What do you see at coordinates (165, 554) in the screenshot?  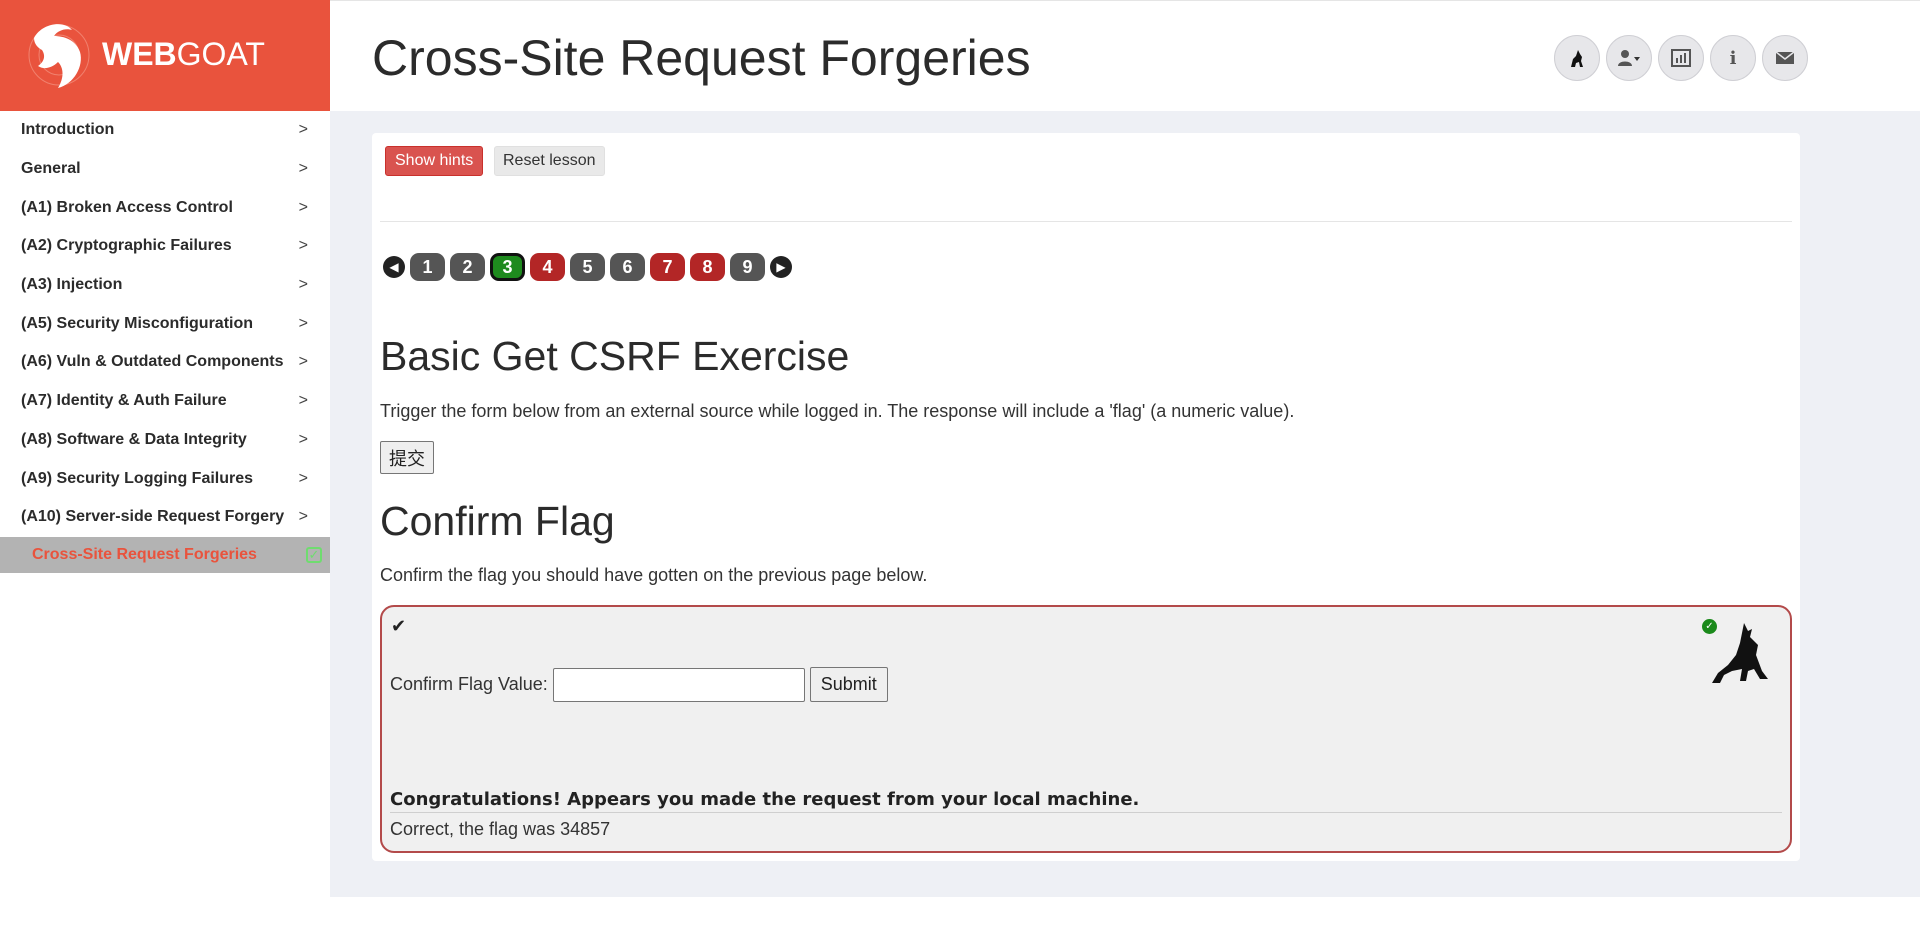 I see `sidebar-subitem-csrf: Cross-Site Request Forgeries ✓` at bounding box center [165, 554].